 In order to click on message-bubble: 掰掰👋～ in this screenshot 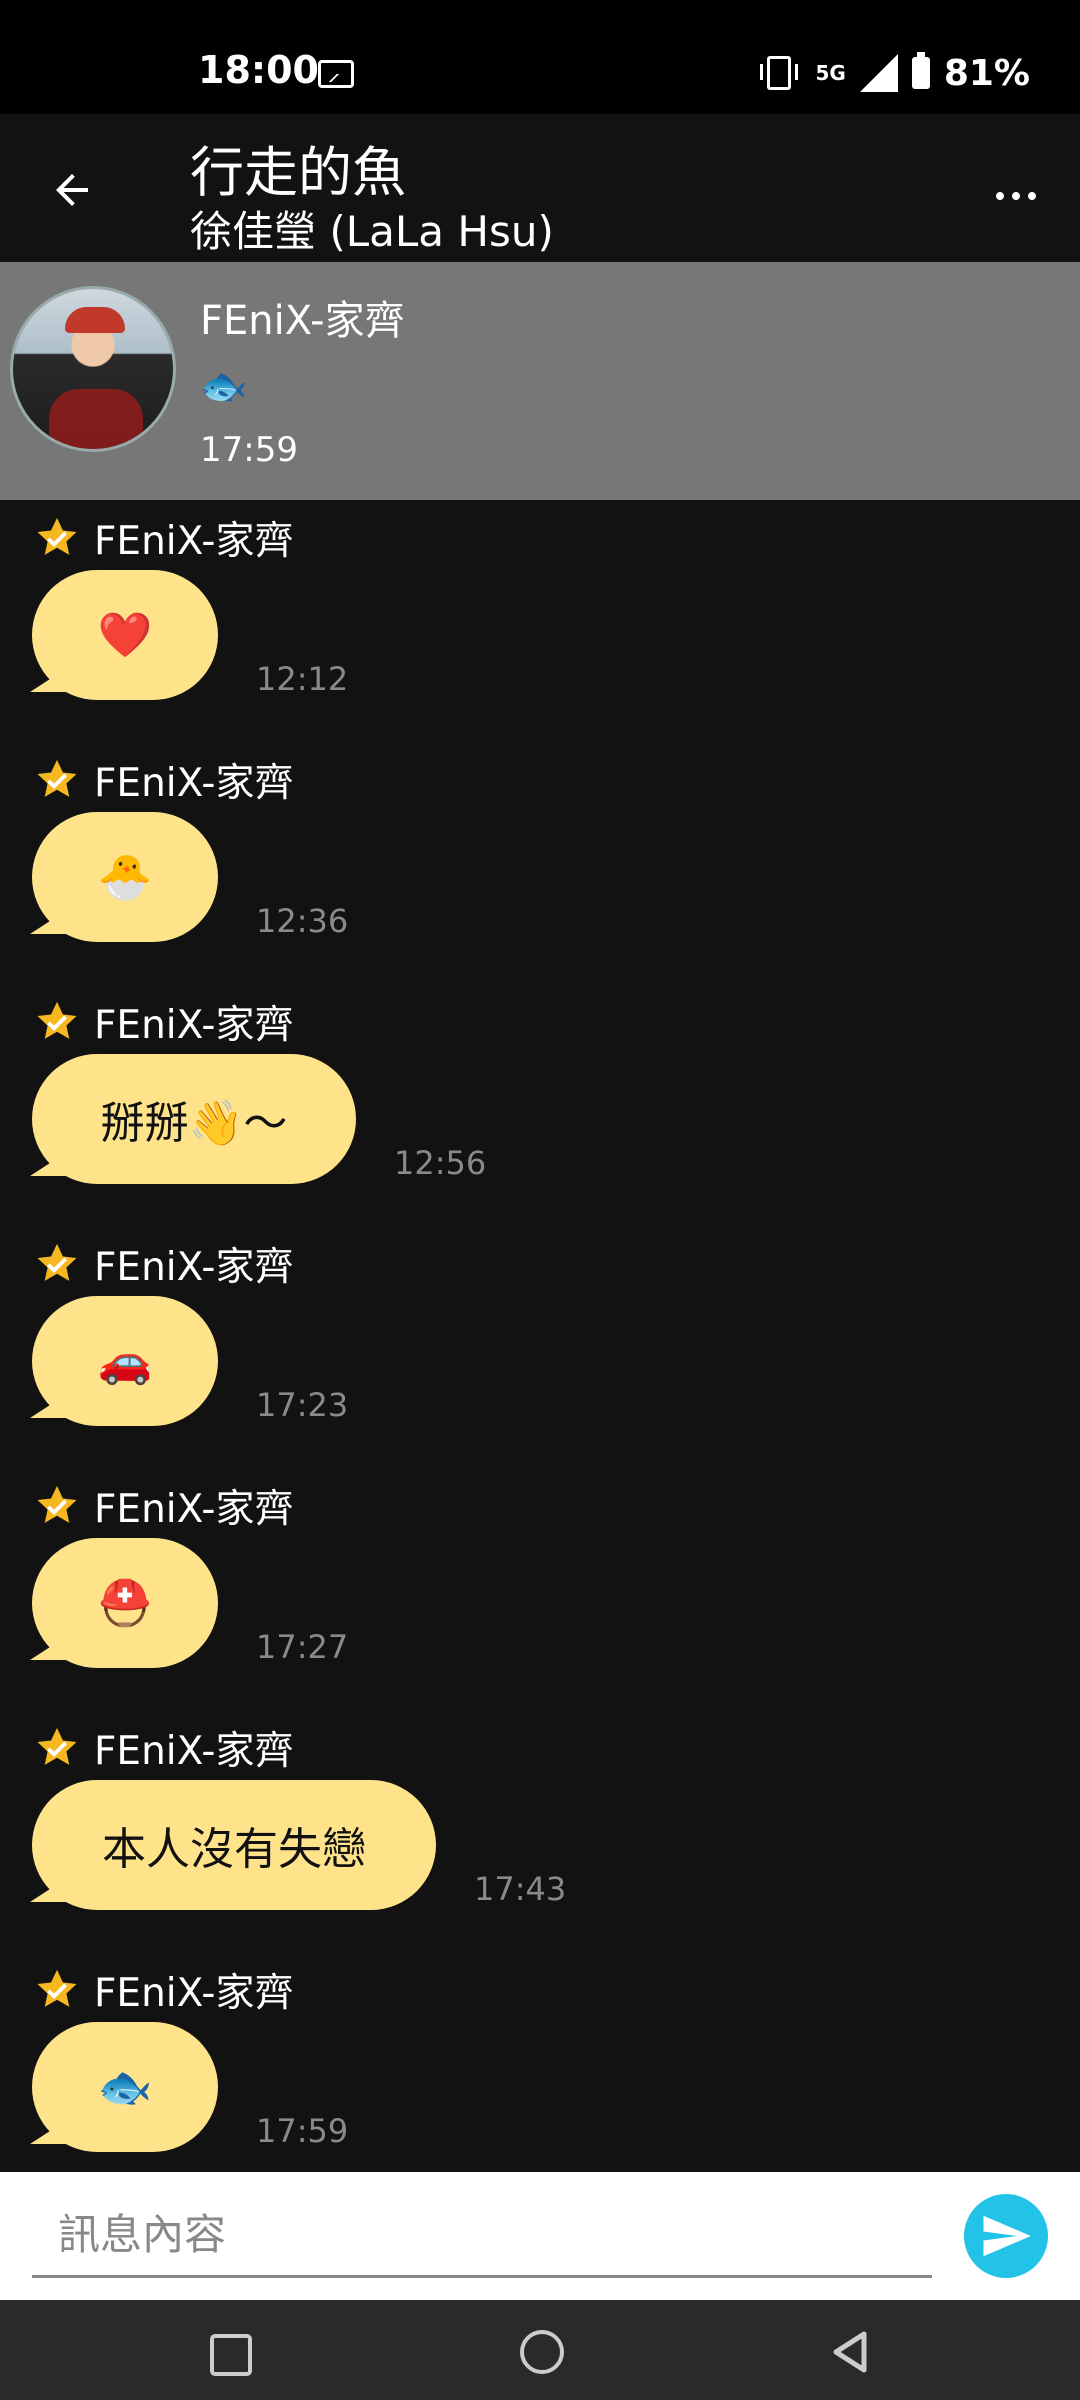, I will do `click(194, 1119)`.